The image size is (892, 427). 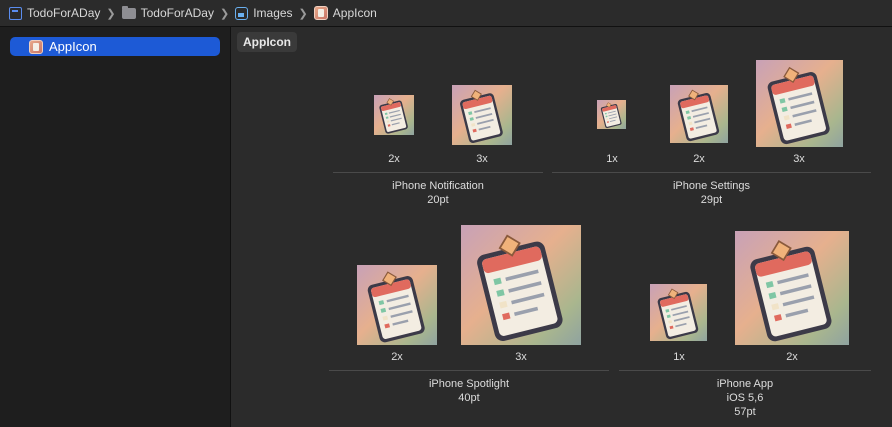 I want to click on asset-catalog-icon, so click(x=242, y=13).